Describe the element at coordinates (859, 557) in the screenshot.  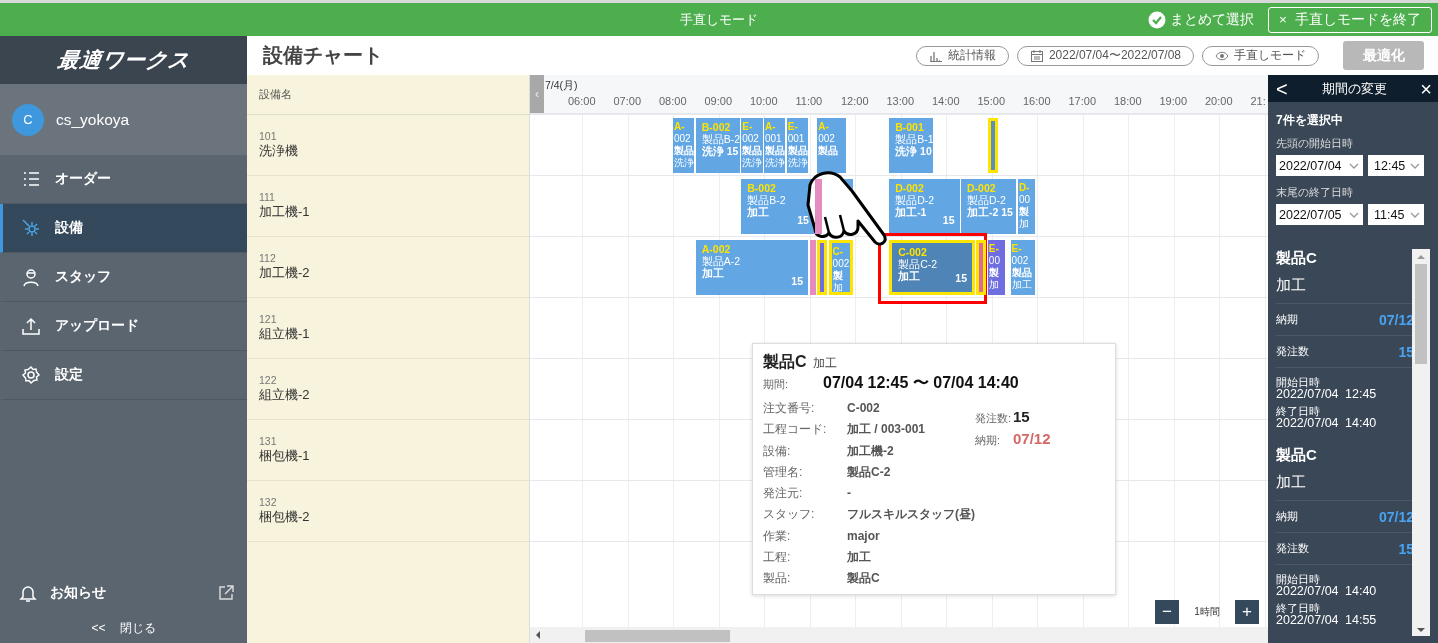
I see `field-value: 加工` at that location.